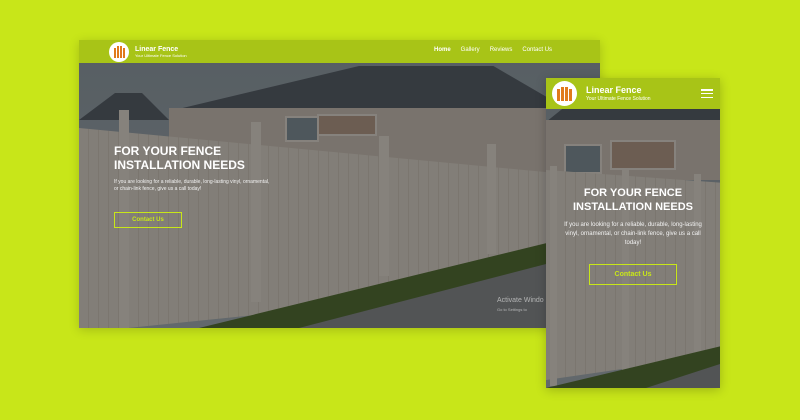  Describe the element at coordinates (520, 300) in the screenshot. I see `watermark-line1: Activate Windo` at that location.